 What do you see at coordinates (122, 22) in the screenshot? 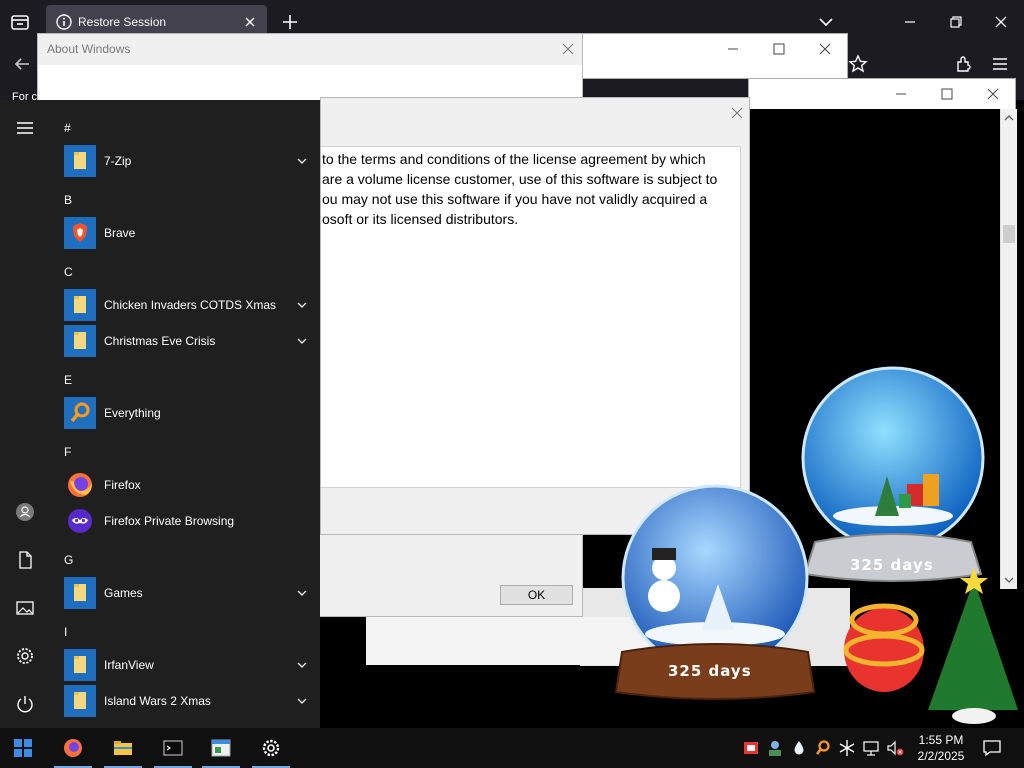
I see `tab-title: Restore Session` at bounding box center [122, 22].